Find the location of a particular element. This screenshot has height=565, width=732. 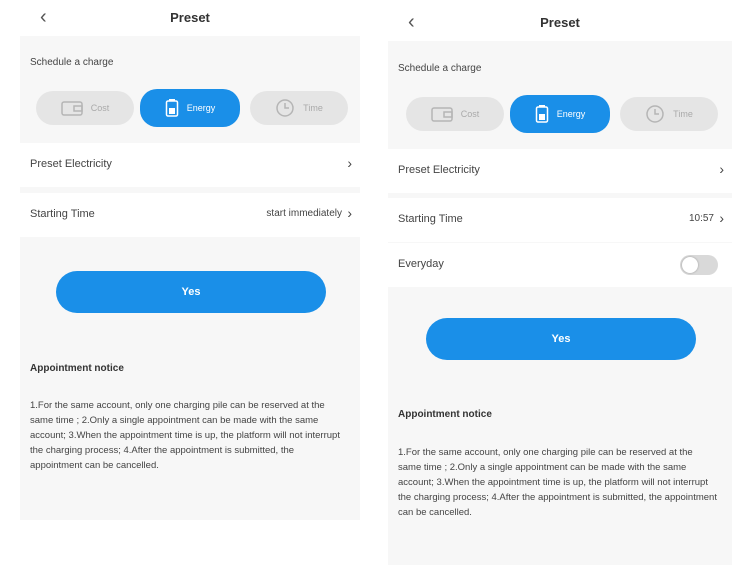

starting-time-row: Starting Time start immediately › is located at coordinates (190, 215).